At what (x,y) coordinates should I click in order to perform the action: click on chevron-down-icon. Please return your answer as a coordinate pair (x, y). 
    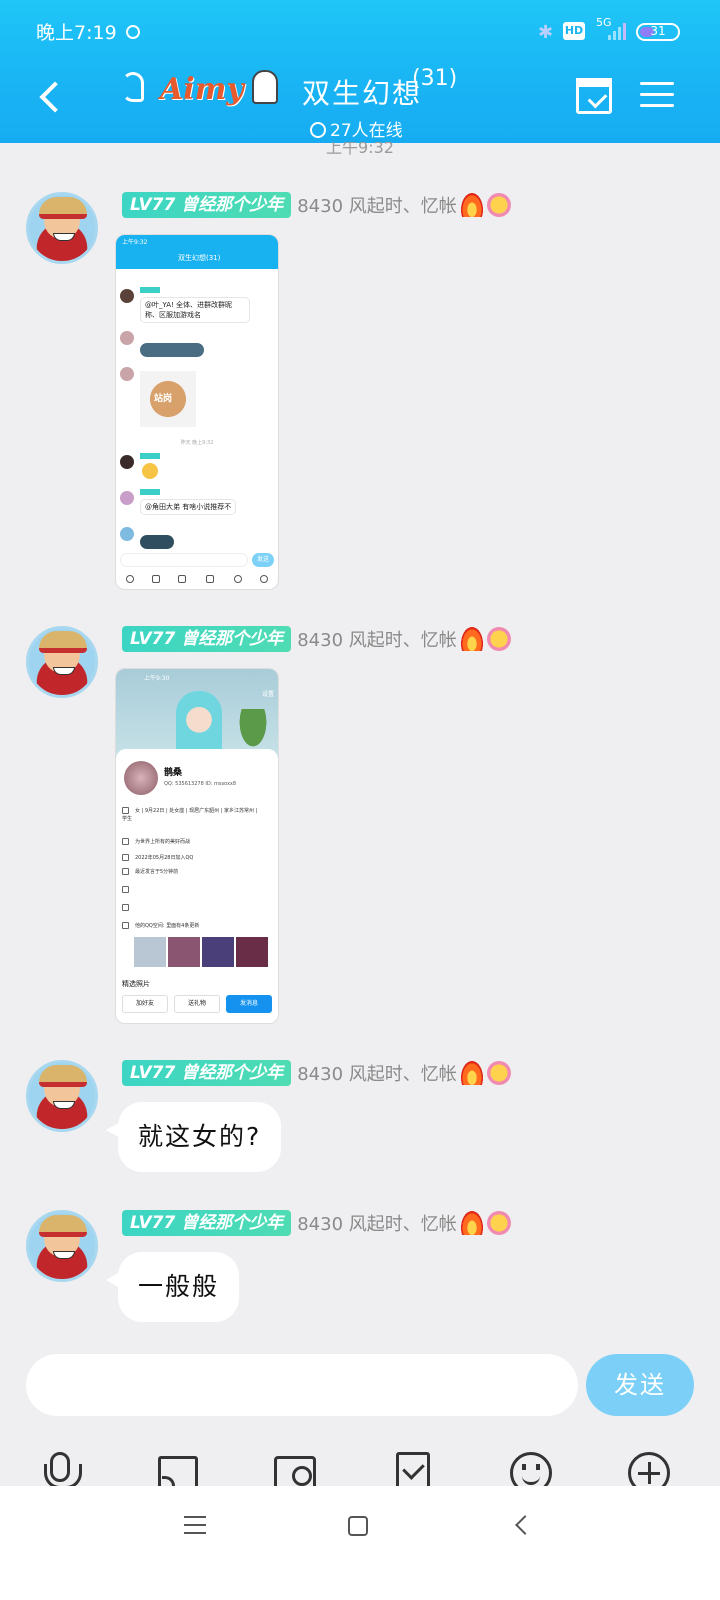
    Looking at the image, I should click on (318, 130).